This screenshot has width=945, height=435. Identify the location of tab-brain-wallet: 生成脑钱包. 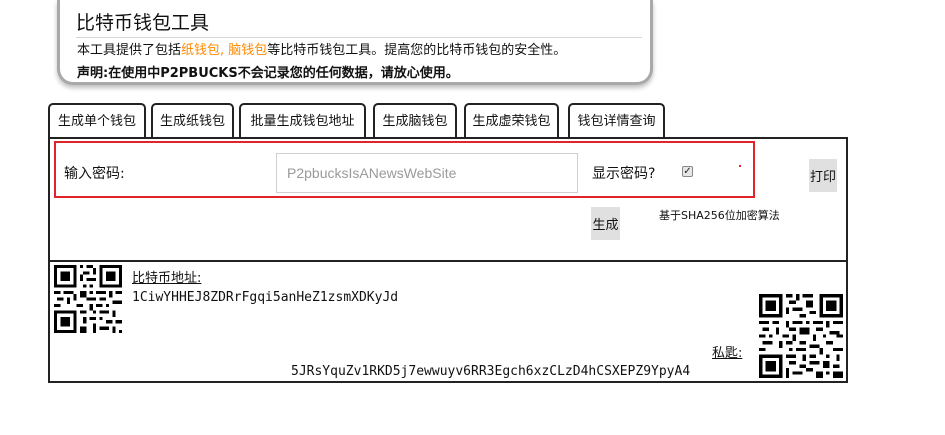
(415, 120).